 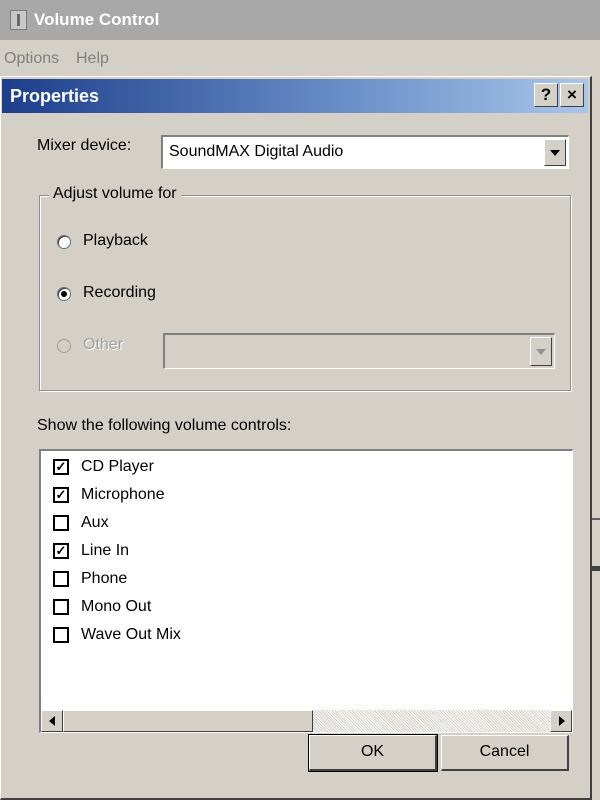 What do you see at coordinates (61, 467) in the screenshot?
I see `checkbox-cd-player: ✓` at bounding box center [61, 467].